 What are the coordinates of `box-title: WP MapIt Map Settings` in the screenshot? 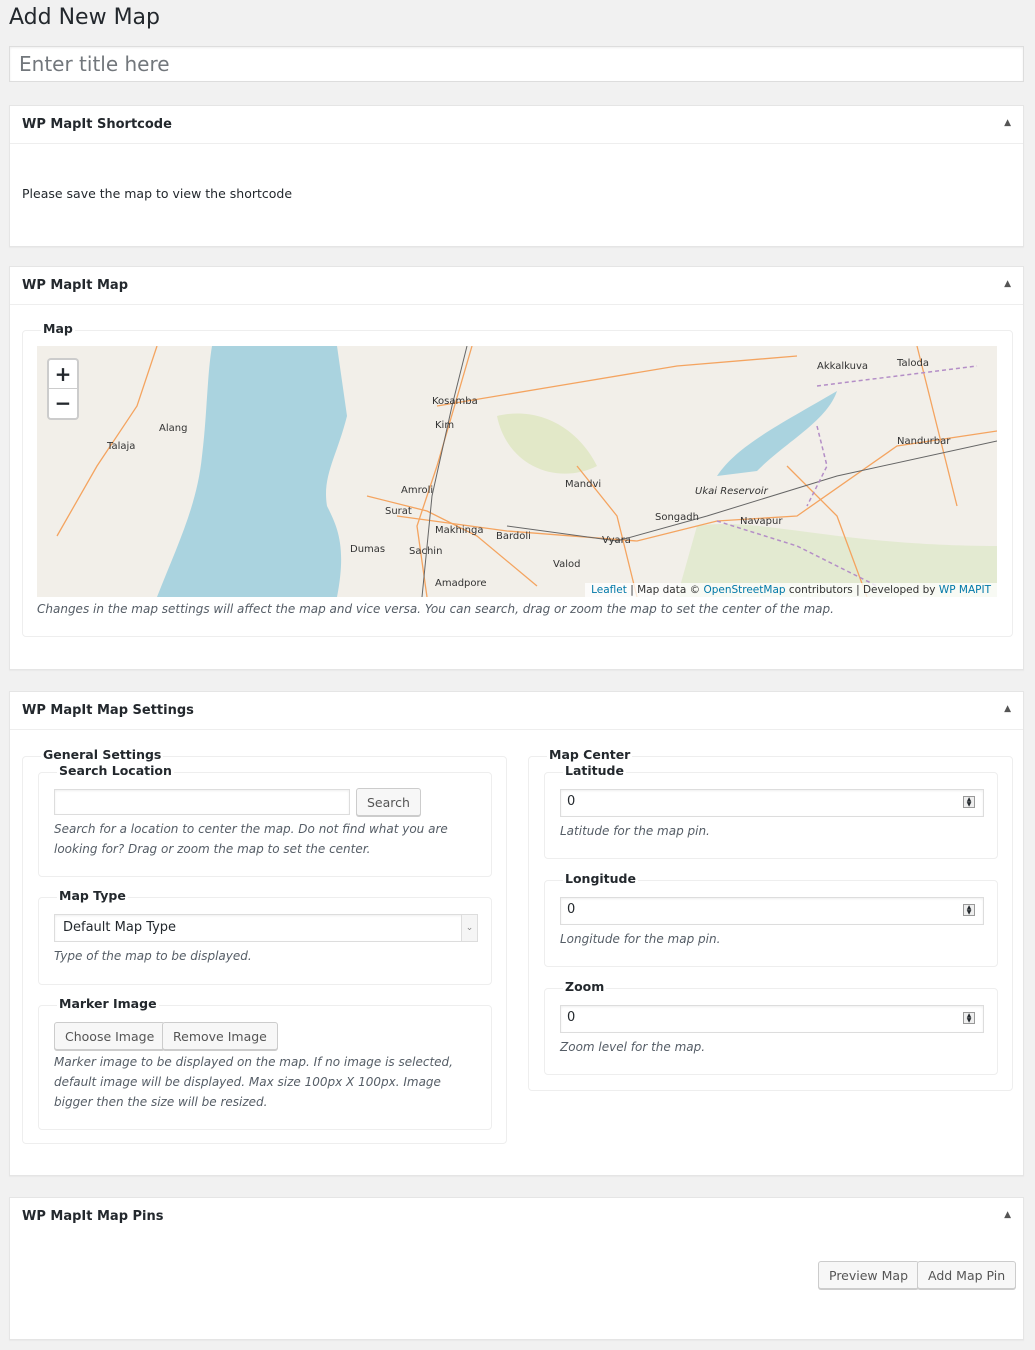 It's located at (108, 710).